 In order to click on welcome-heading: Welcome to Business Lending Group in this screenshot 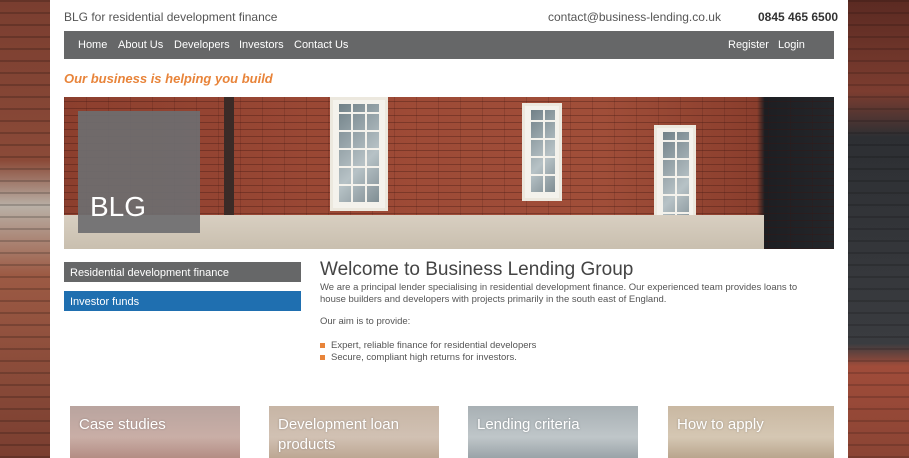, I will do `click(477, 269)`.